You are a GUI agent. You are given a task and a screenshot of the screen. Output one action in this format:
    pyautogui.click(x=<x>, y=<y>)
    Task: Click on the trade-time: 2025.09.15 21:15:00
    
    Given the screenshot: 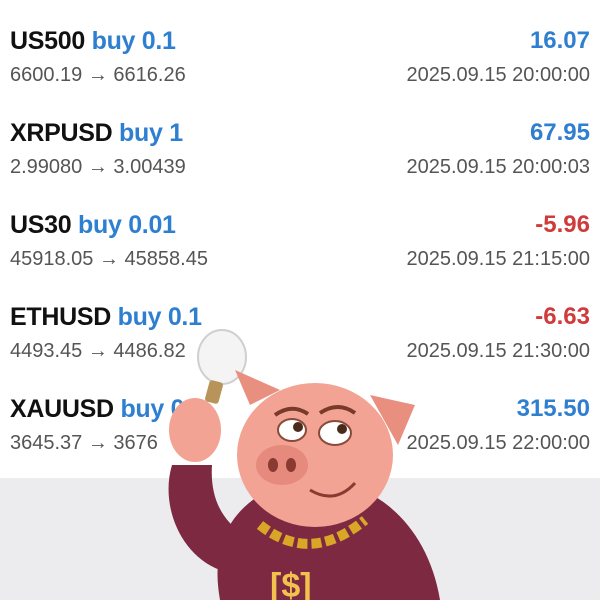 What is the action you would take?
    pyautogui.click(x=498, y=259)
    